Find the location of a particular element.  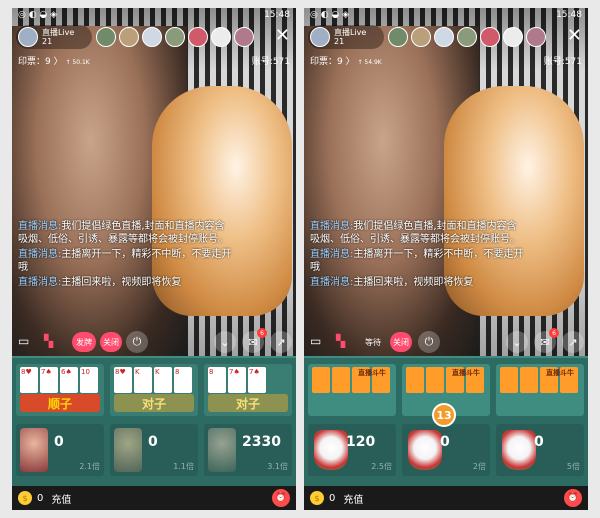

card-hand: 8 7♠ 7♠ is located at coordinates (237, 380).